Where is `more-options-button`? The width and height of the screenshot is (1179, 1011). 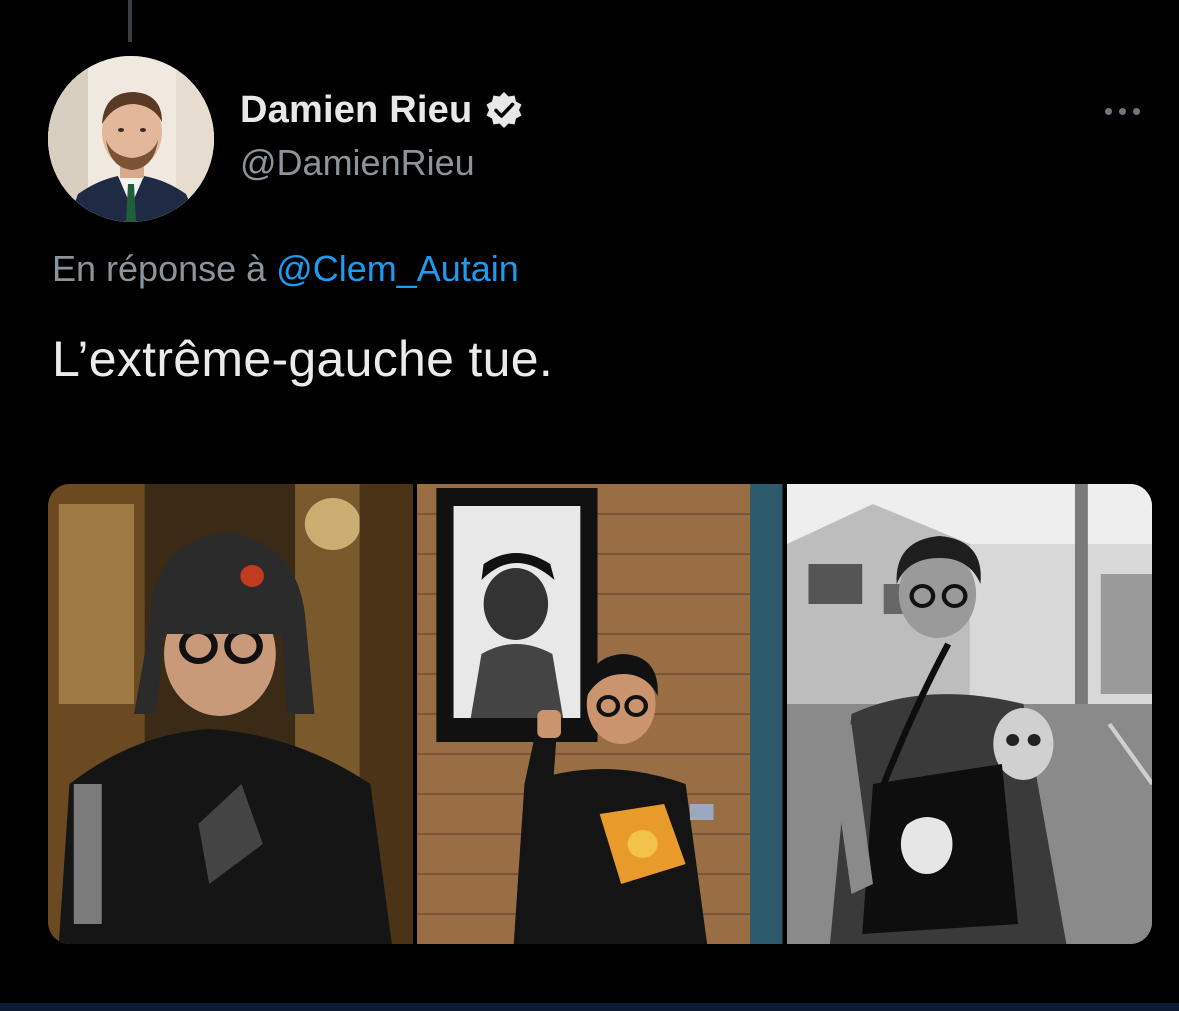
more-options-button is located at coordinates (1122, 111).